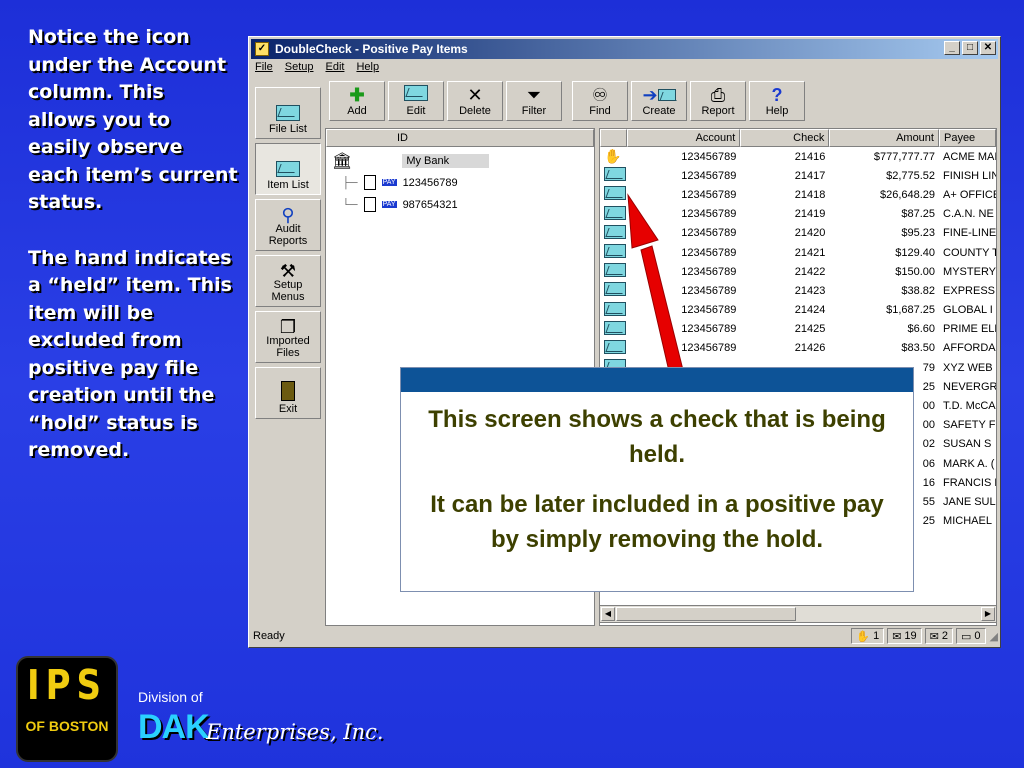 This screenshot has width=1024, height=768. Describe the element at coordinates (334, 67) in the screenshot. I see `menu-edit: Edit` at that location.